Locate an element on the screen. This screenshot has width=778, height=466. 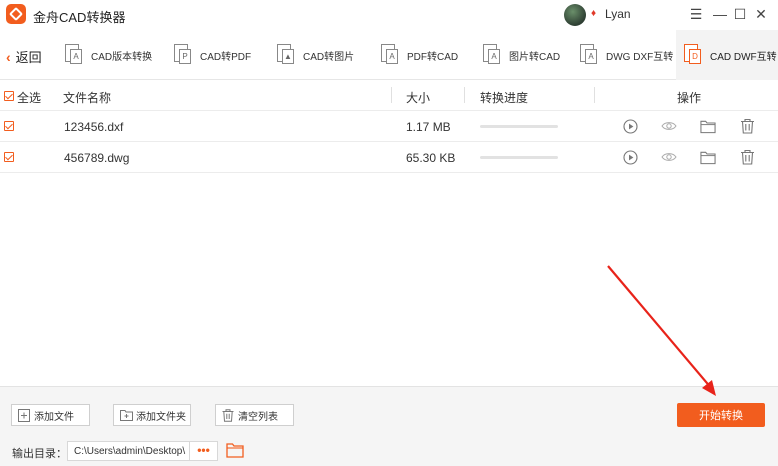
close-button: ✕ is located at coordinates (761, 14).